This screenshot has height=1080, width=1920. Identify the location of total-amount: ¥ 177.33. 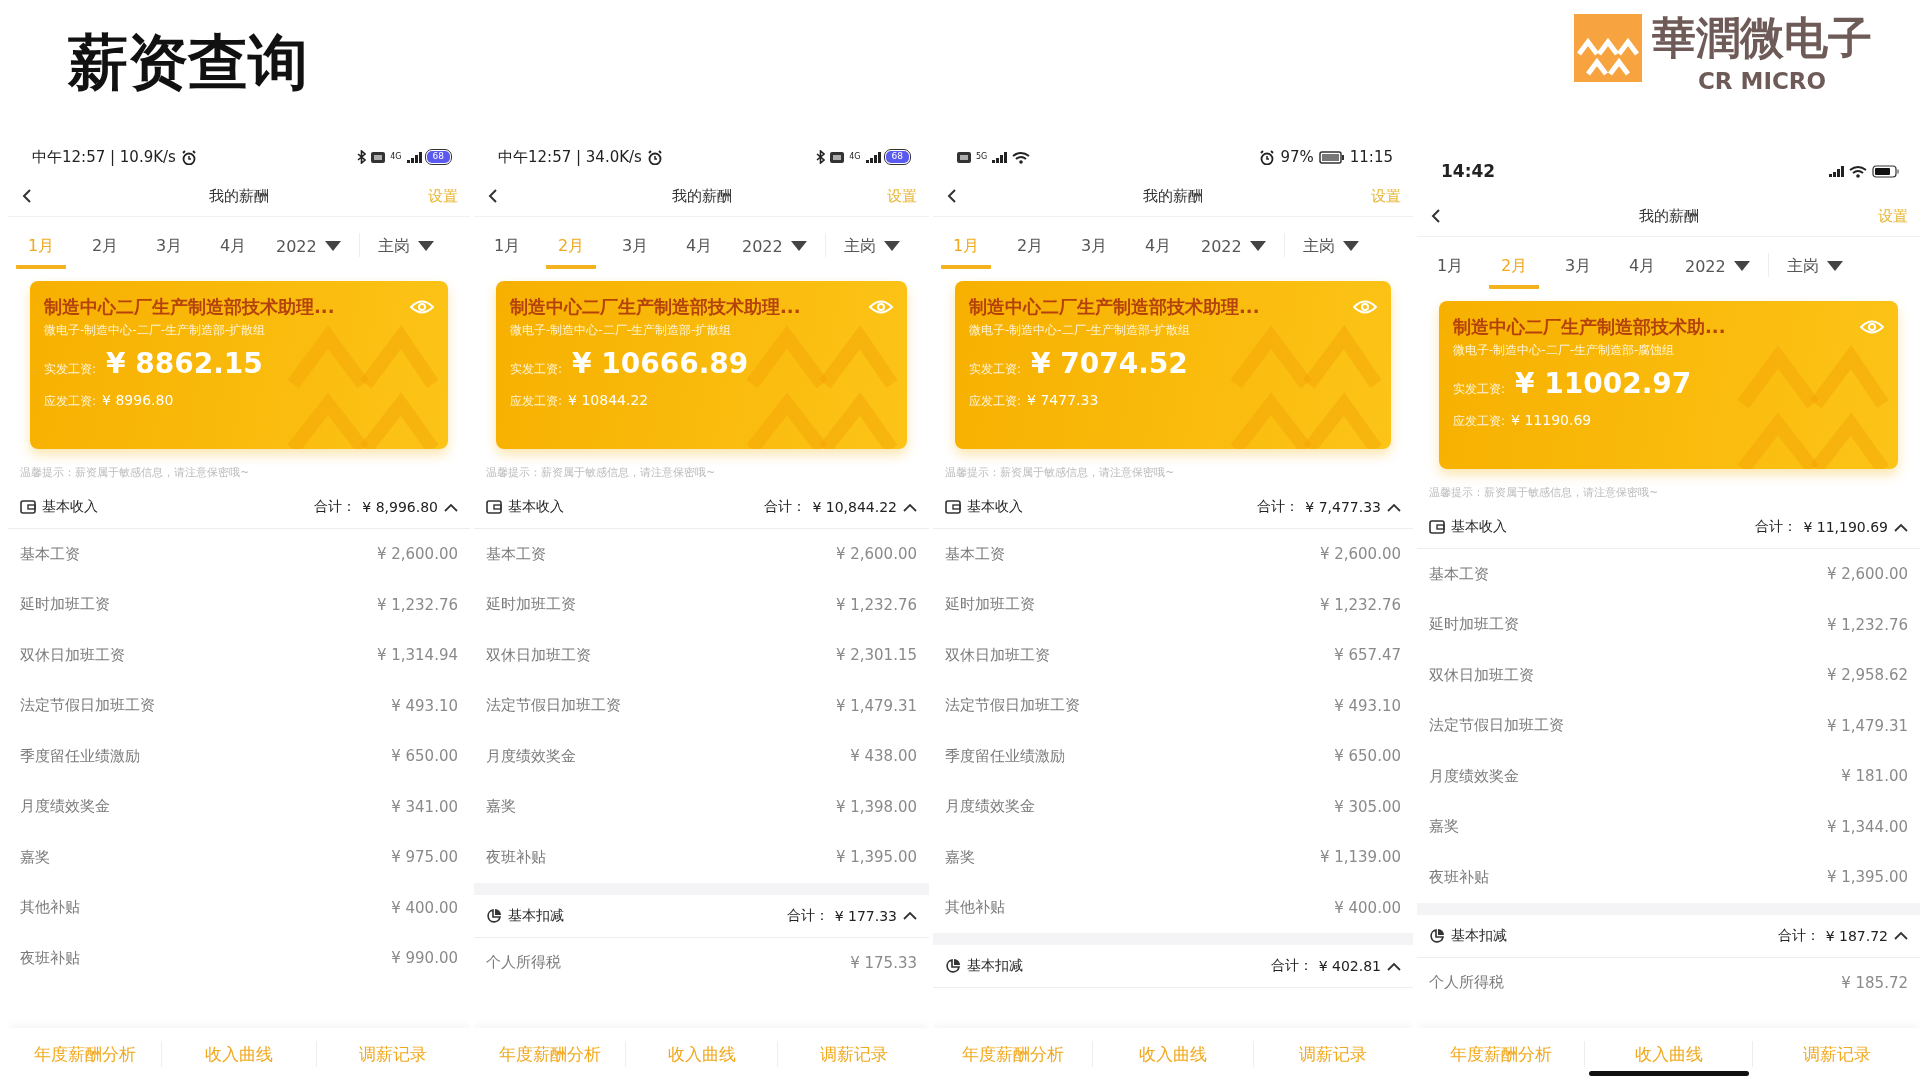
(865, 915).